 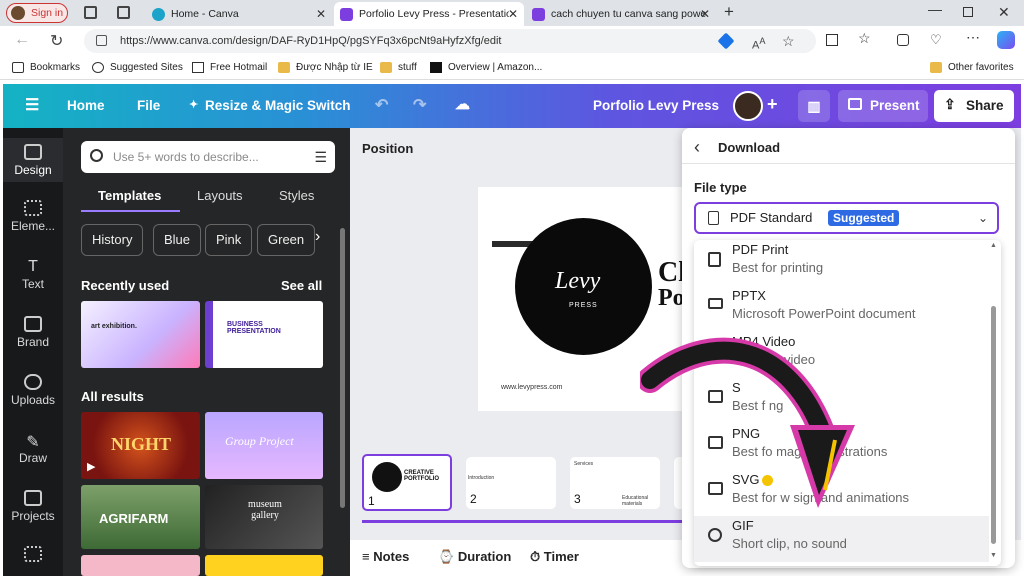 What do you see at coordinates (371, 501) in the screenshot?
I see `page-number: 1` at bounding box center [371, 501].